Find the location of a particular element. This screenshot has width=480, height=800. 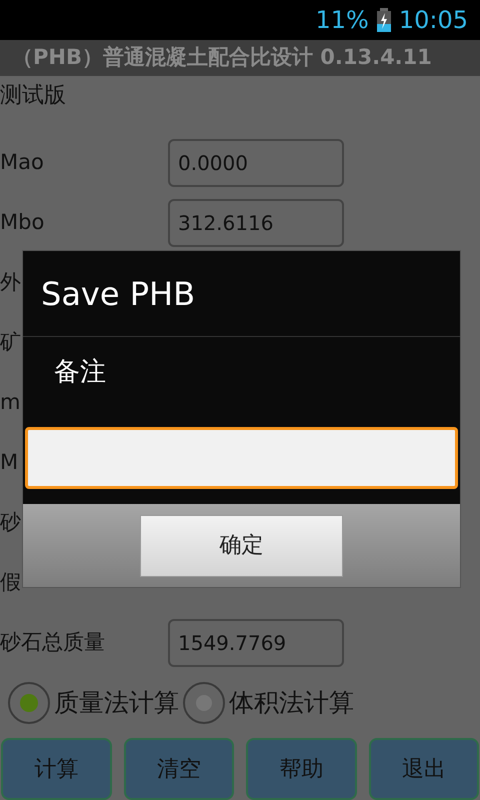

field-label: 砂 is located at coordinates (10, 522).